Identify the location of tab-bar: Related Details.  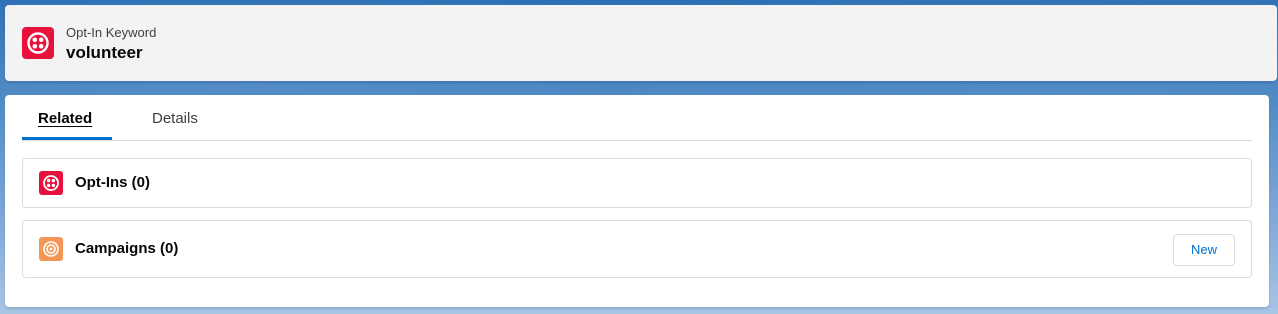
(637, 118).